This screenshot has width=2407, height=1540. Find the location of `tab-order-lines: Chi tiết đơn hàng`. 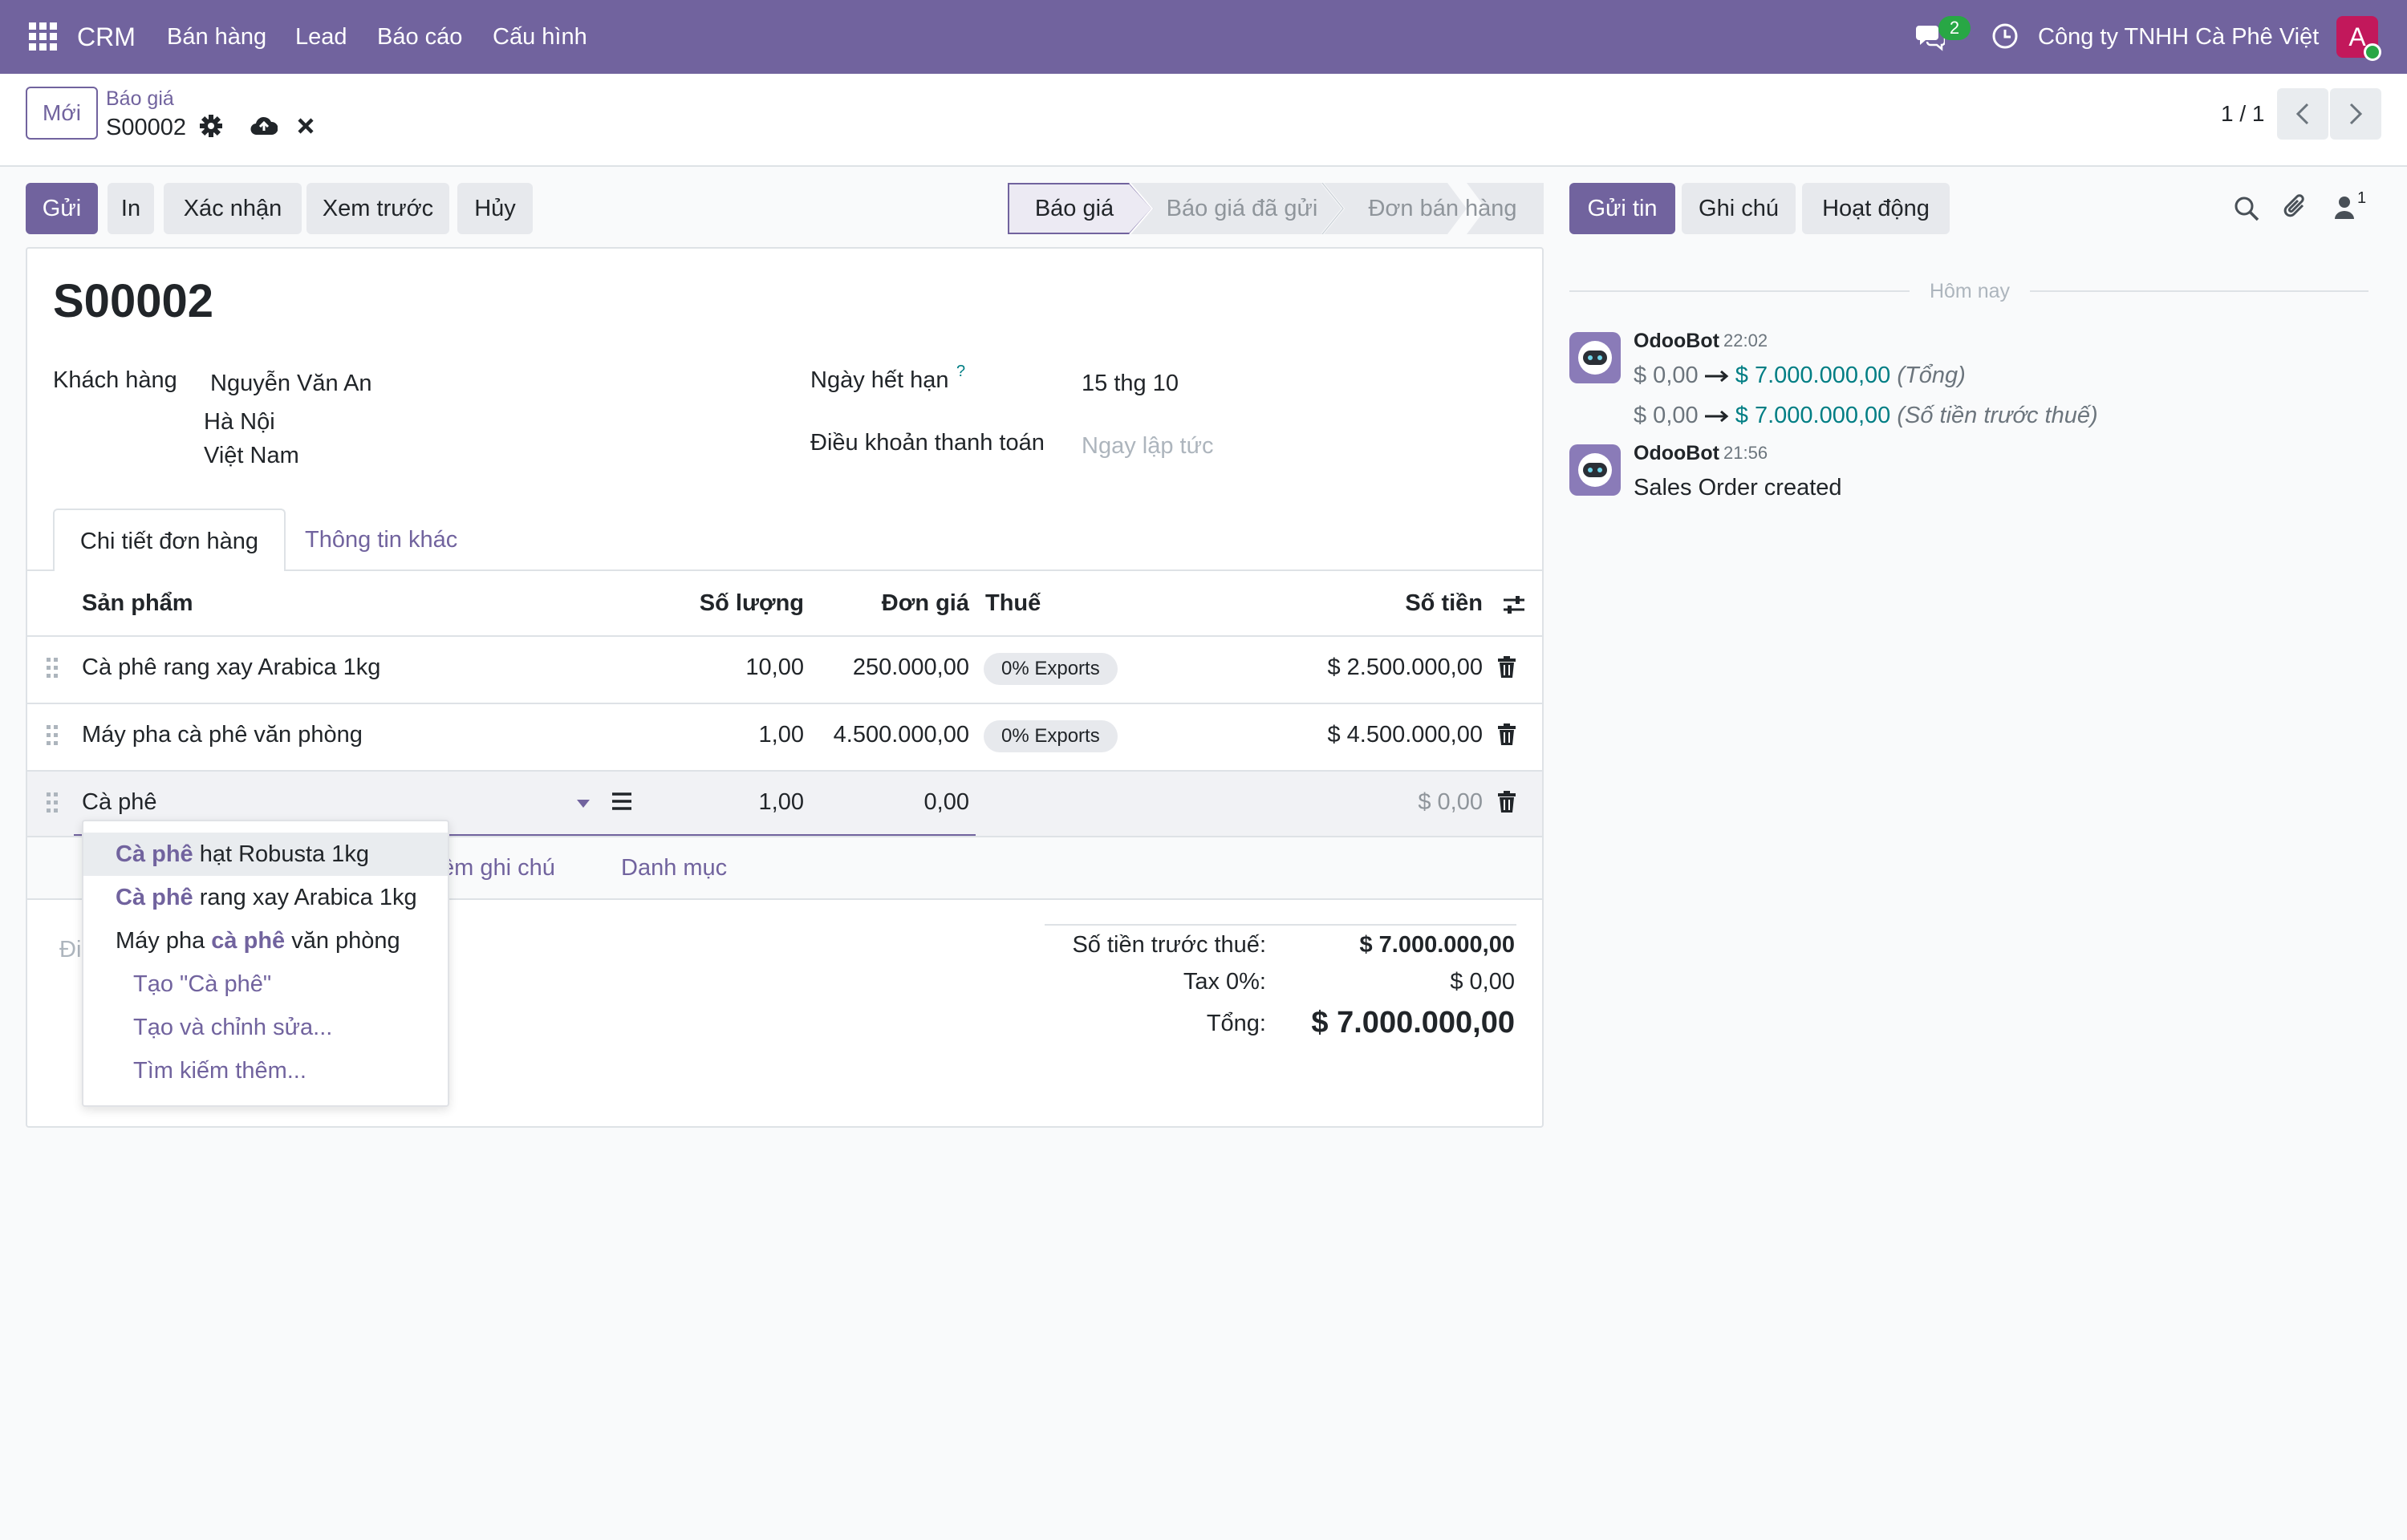

tab-order-lines: Chi tiết đơn hàng is located at coordinates (169, 540).